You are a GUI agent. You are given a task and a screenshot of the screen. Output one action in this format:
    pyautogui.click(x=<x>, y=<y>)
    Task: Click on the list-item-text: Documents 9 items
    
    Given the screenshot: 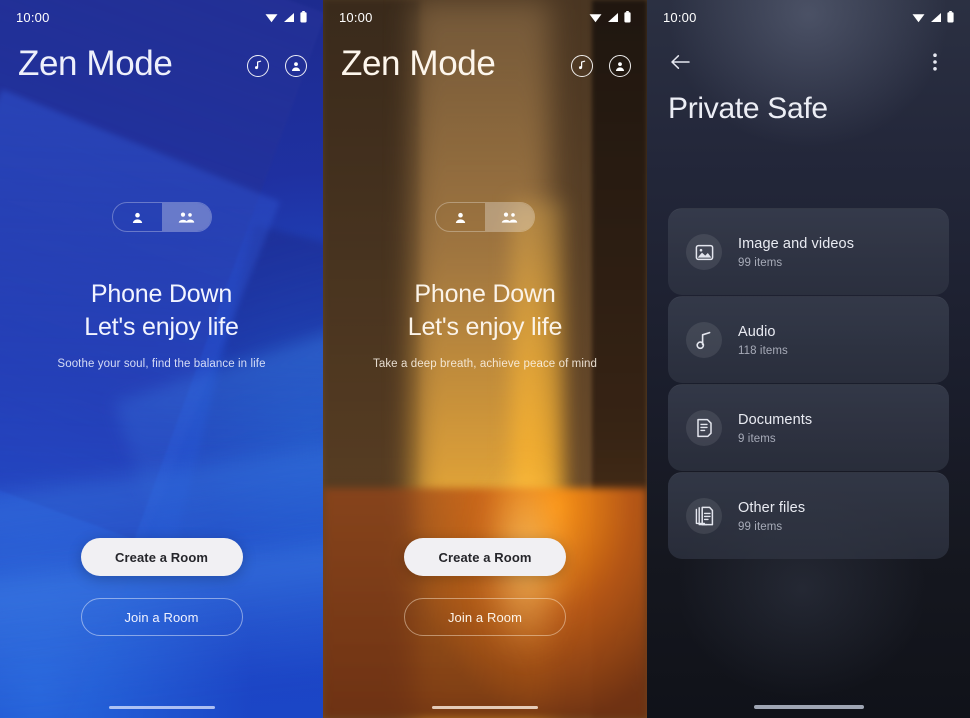 What is the action you would take?
    pyautogui.click(x=775, y=428)
    